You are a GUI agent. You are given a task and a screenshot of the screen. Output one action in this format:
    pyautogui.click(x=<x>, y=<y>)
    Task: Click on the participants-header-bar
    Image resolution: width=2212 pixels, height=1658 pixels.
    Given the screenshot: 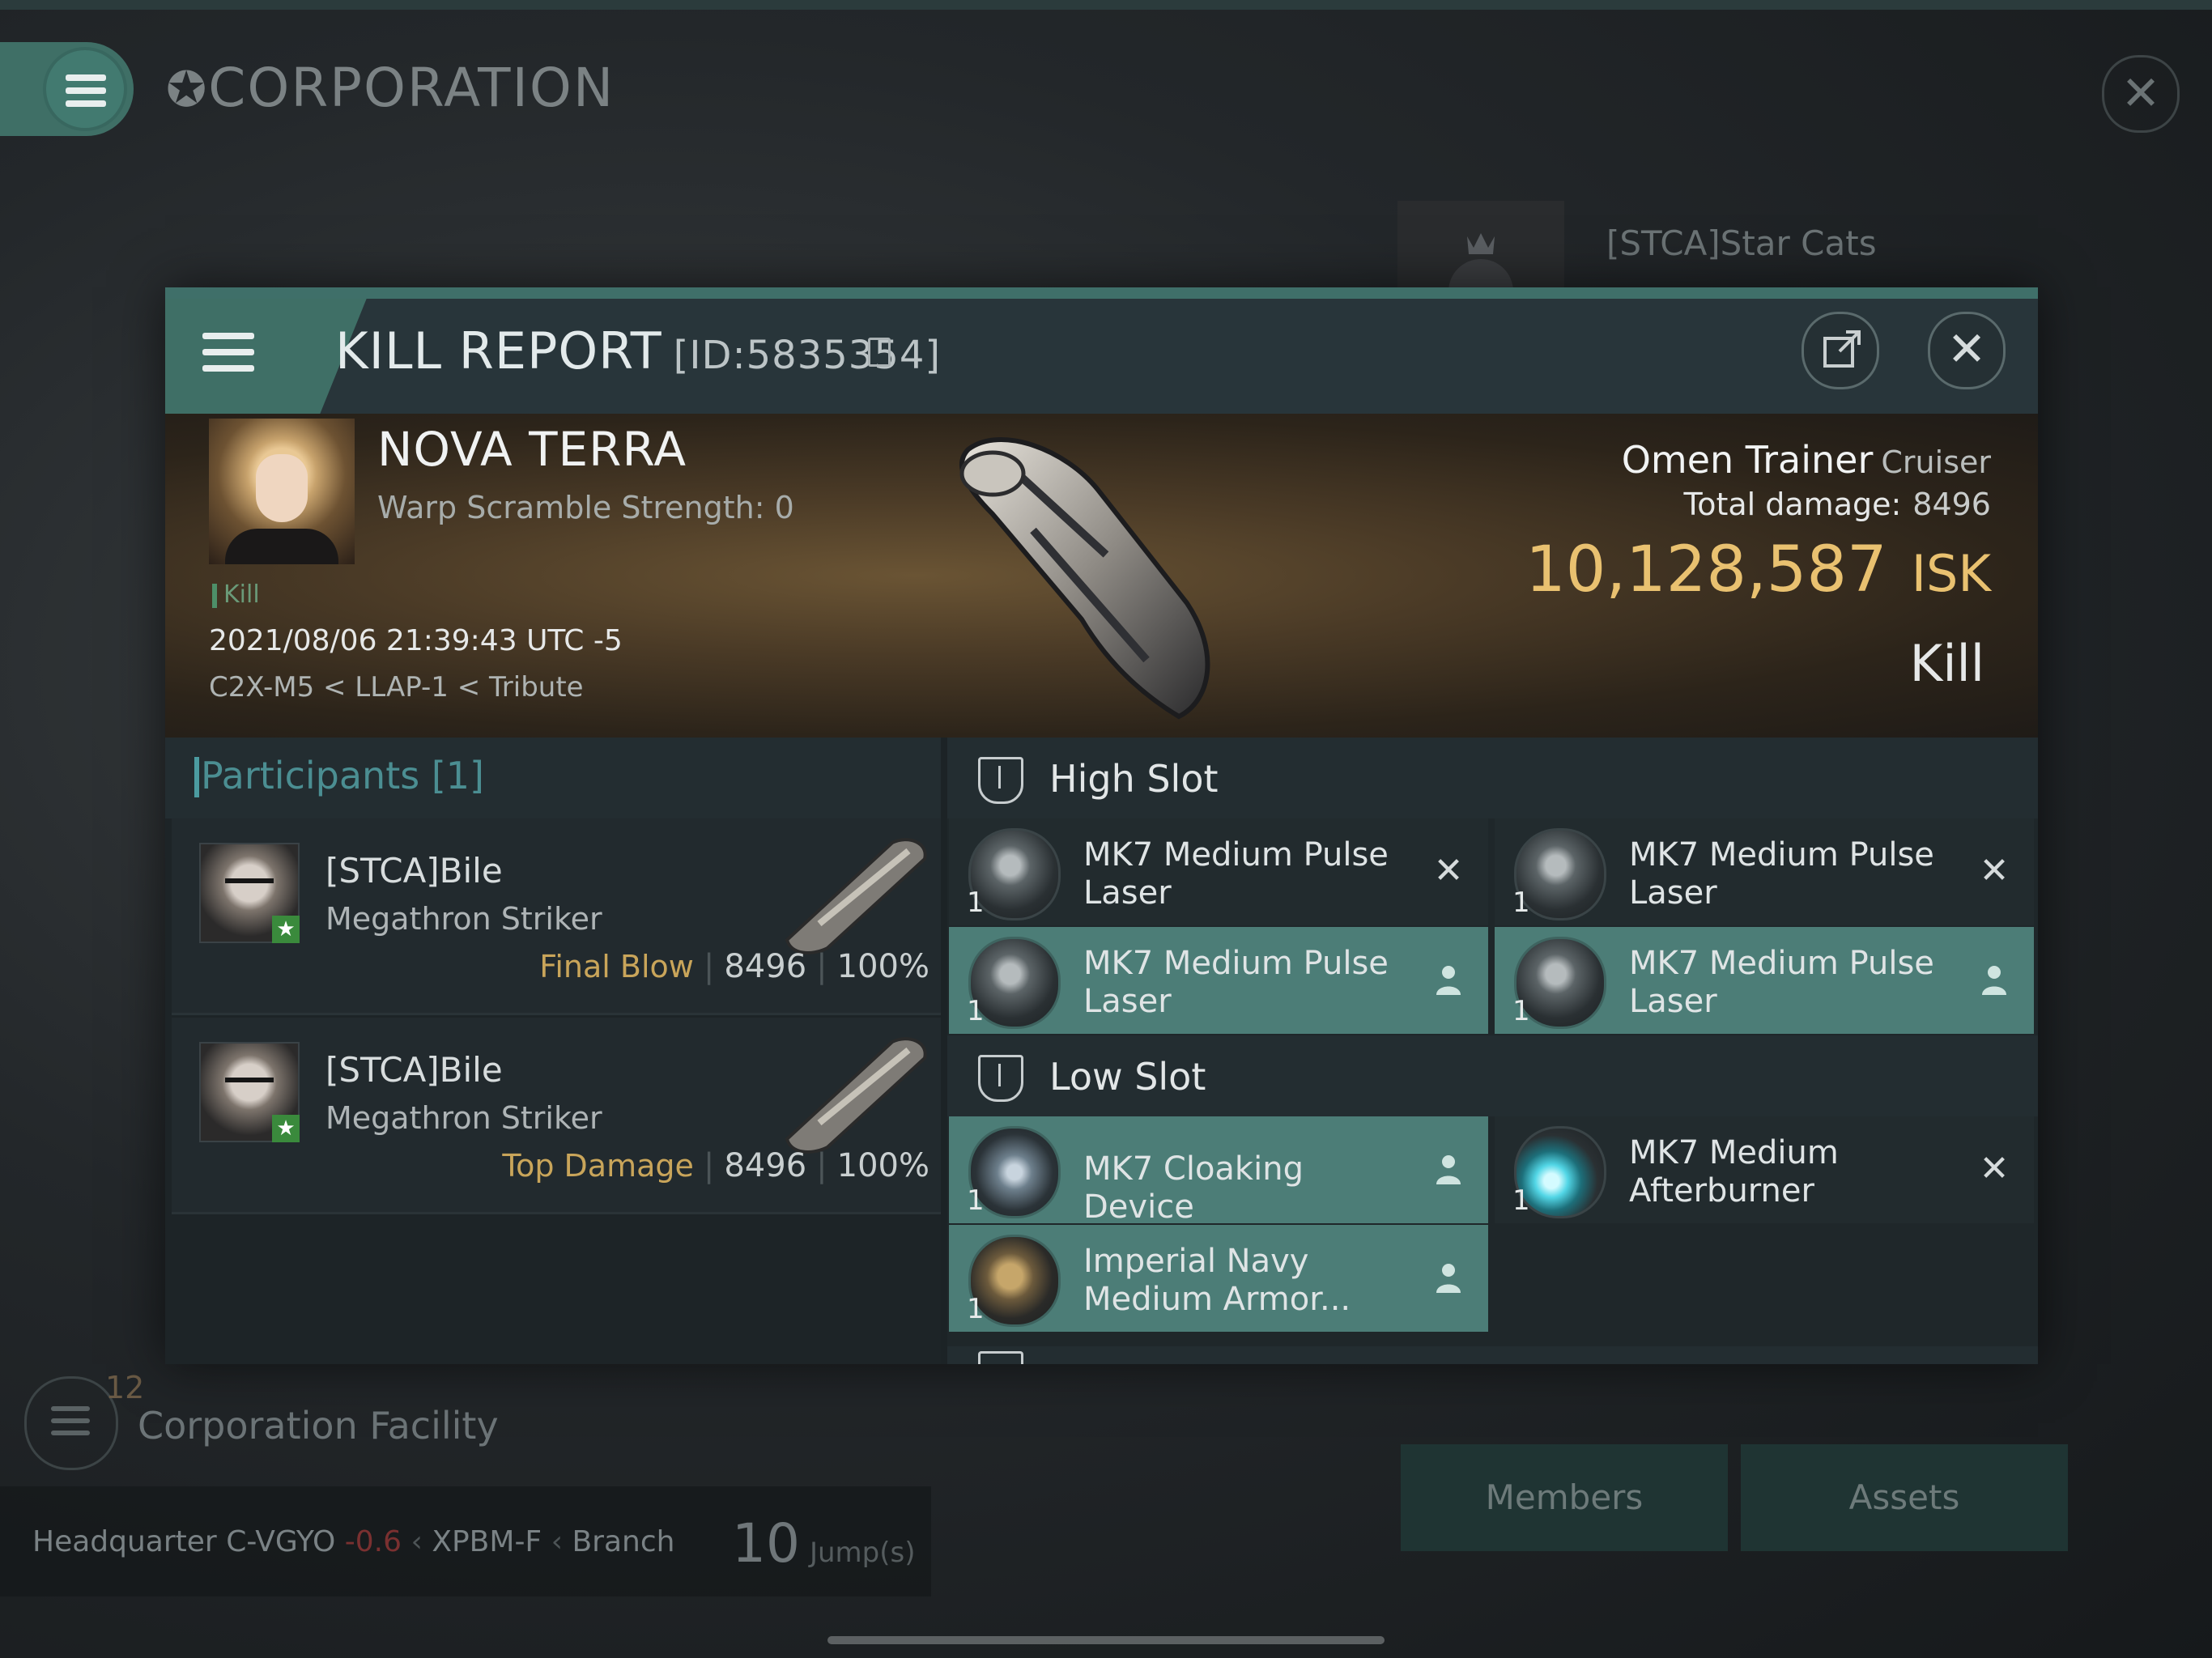 What is the action you would take?
    pyautogui.click(x=197, y=777)
    